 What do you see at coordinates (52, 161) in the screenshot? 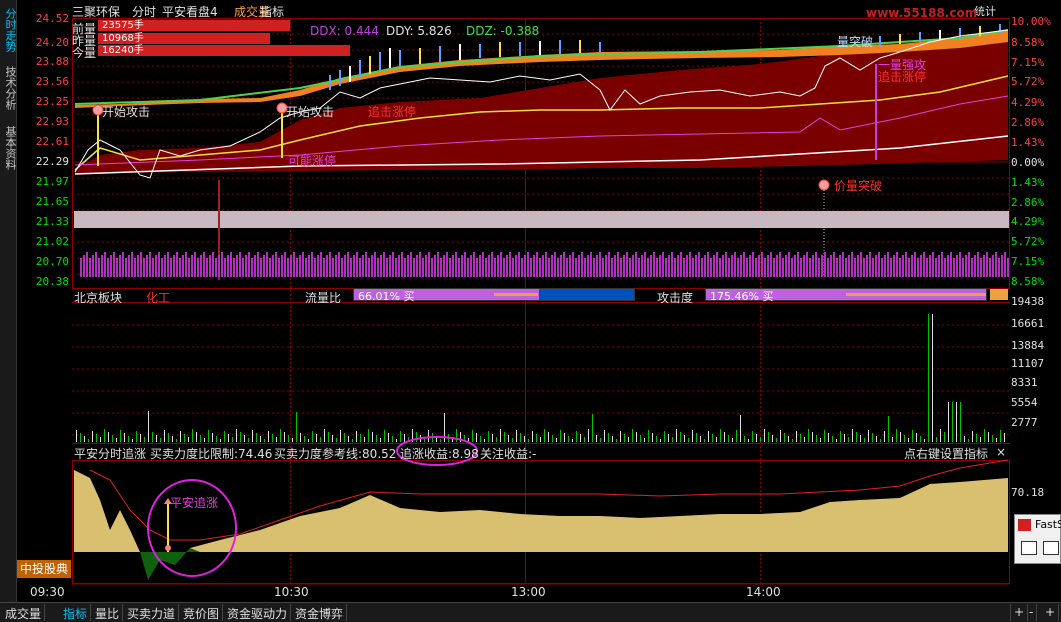
I see `y-left-7: 22.29` at bounding box center [52, 161].